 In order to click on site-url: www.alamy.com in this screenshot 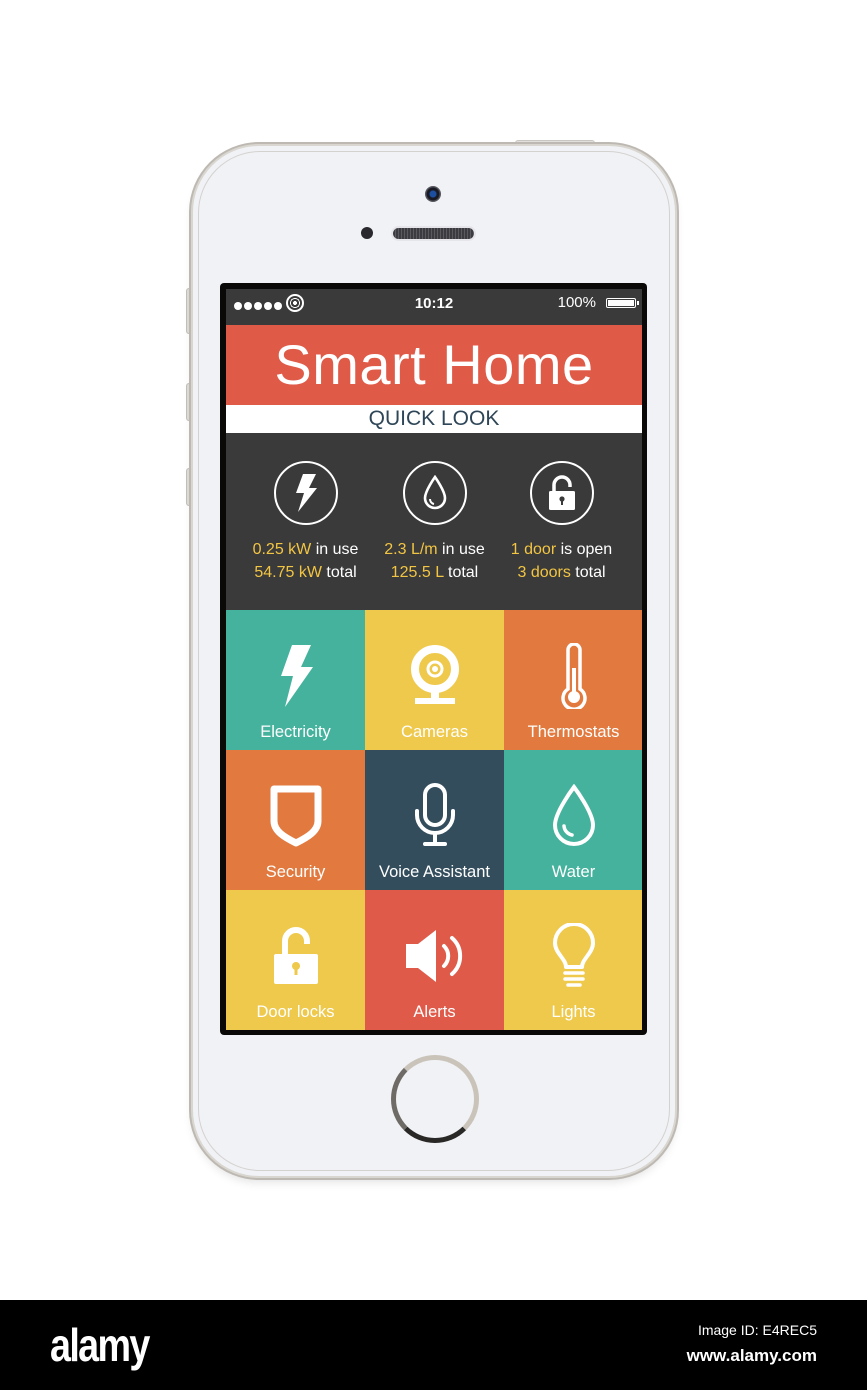, I will do `click(751, 1355)`.